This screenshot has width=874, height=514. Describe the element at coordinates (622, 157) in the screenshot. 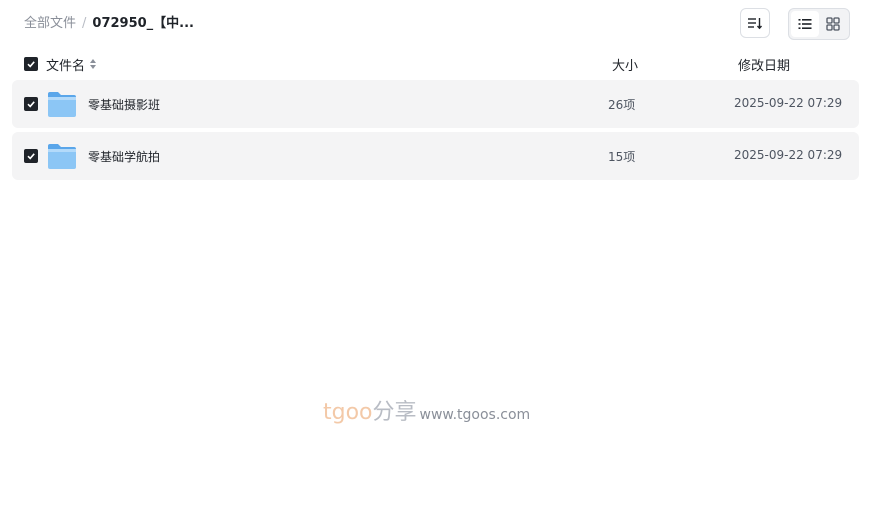

I see `file-size: 15项` at that location.